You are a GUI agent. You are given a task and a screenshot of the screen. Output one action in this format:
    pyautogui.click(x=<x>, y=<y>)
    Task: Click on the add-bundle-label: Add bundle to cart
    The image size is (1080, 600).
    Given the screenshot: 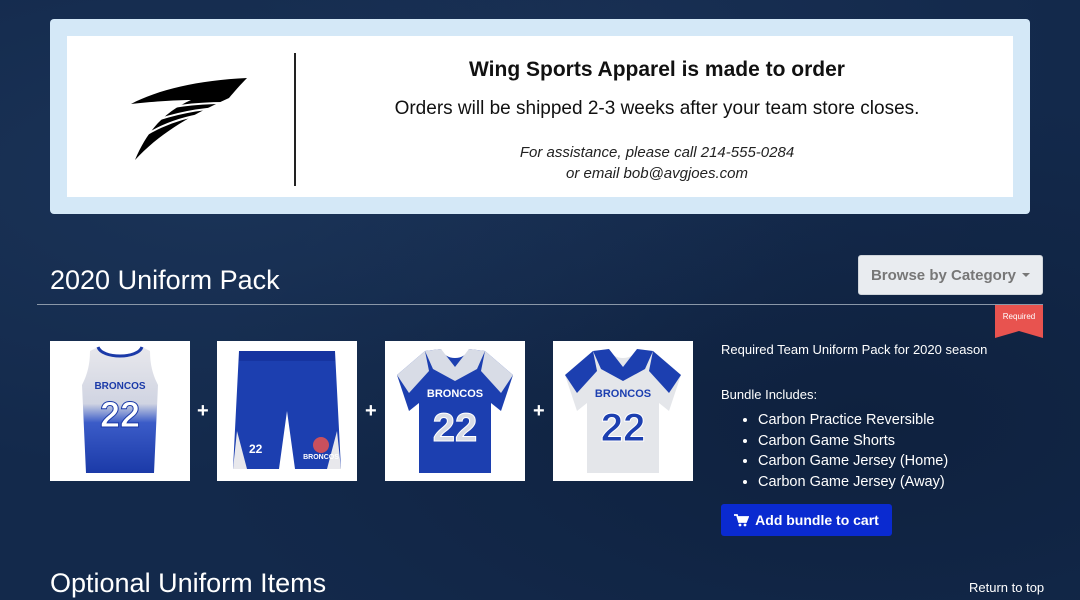 What is the action you would take?
    pyautogui.click(x=817, y=520)
    